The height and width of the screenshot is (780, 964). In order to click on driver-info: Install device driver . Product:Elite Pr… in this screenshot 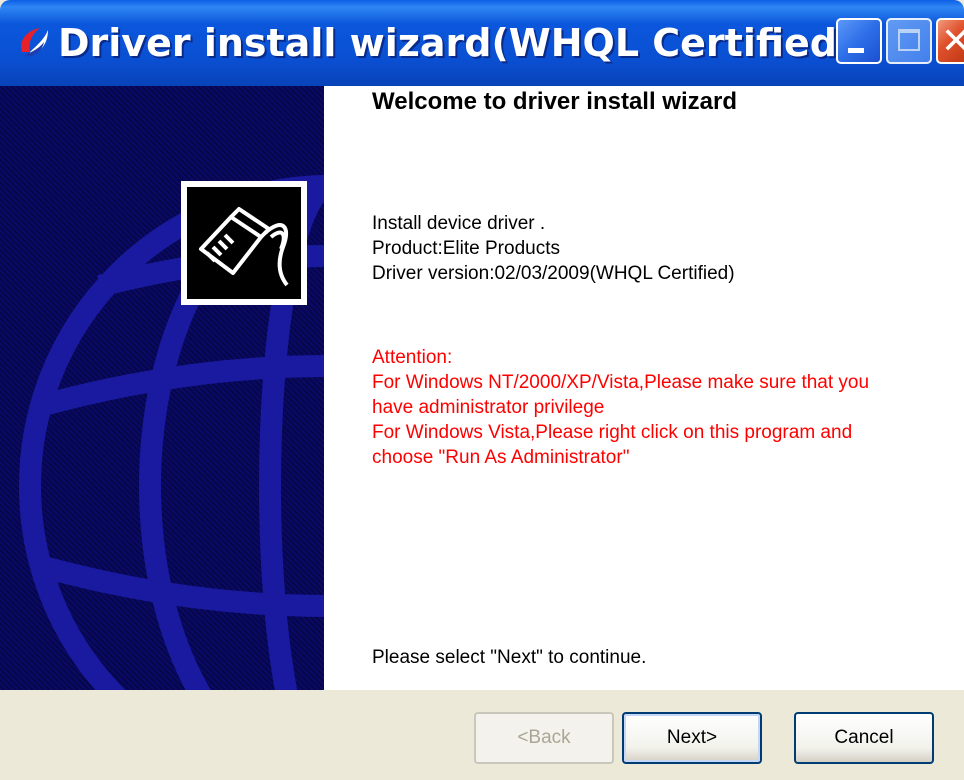, I will do `click(553, 248)`.